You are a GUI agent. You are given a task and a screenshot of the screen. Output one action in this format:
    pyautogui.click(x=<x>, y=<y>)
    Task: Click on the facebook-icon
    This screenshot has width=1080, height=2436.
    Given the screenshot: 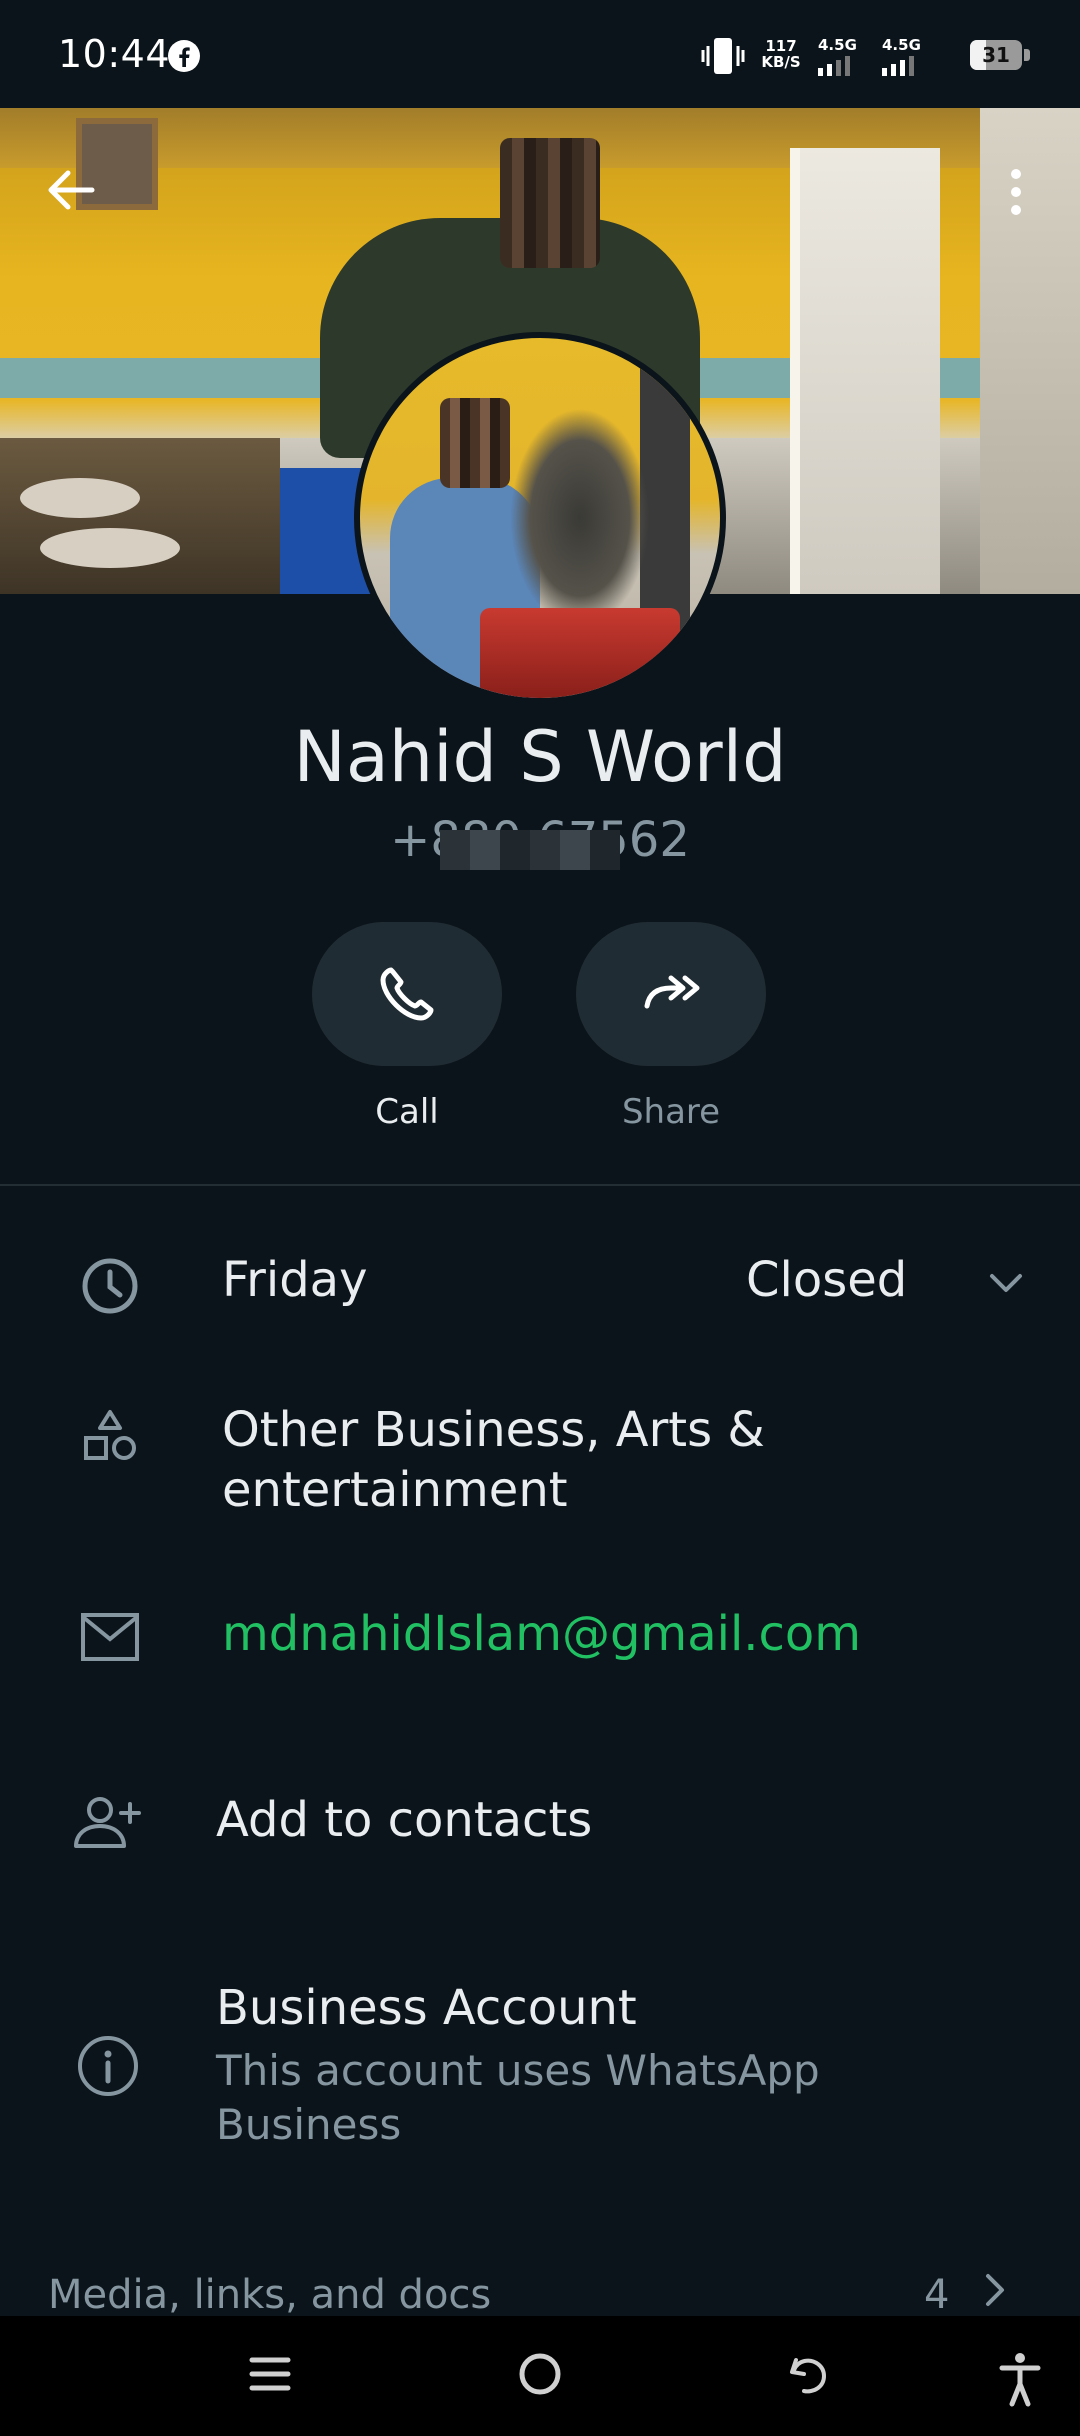 What is the action you would take?
    pyautogui.click(x=184, y=56)
    